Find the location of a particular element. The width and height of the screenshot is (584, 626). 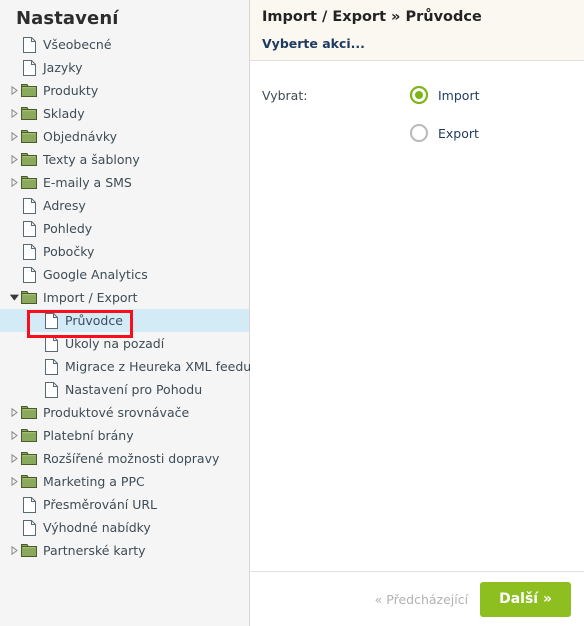

sidebar-item-migrace-z-heureka-xml-feedu: Migrace z Heureka XML feedu is located at coordinates (126, 366).